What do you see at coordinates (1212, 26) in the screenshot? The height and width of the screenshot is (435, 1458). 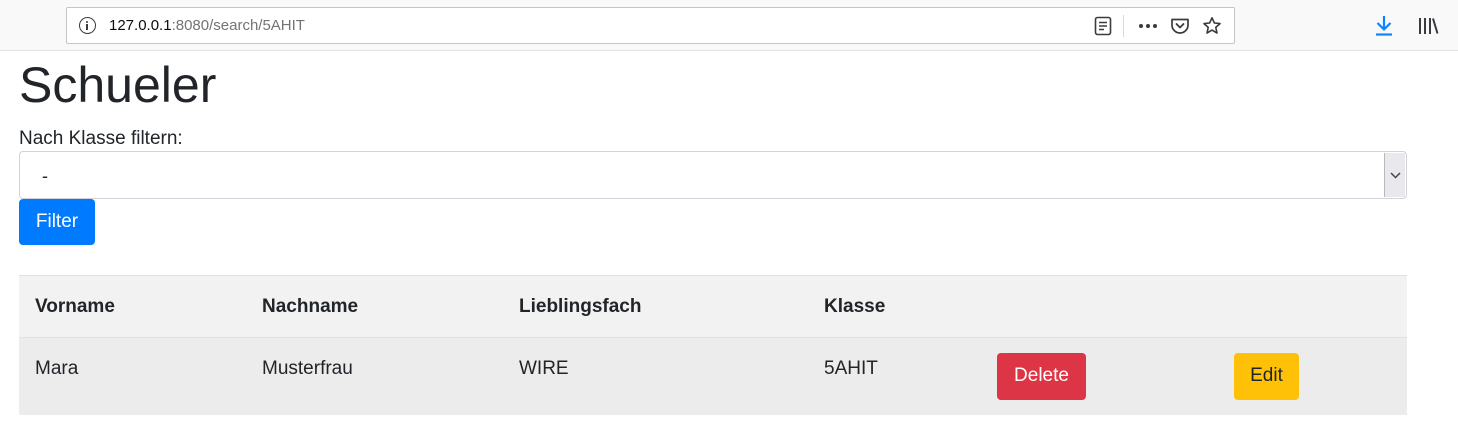 I see `bookmark-star-icon` at bounding box center [1212, 26].